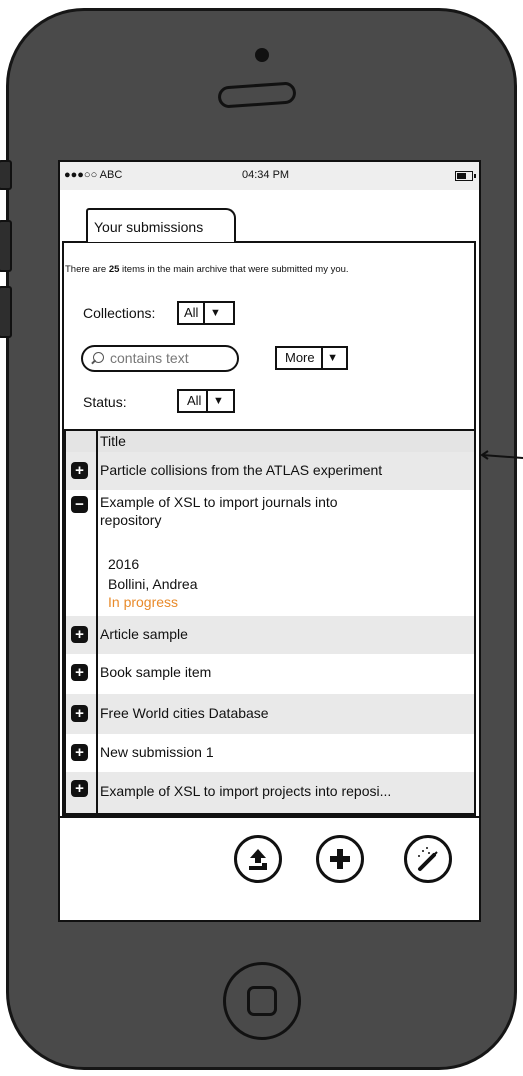 The width and height of the screenshot is (523, 1076). What do you see at coordinates (97, 622) in the screenshot?
I see `column-divider` at bounding box center [97, 622].